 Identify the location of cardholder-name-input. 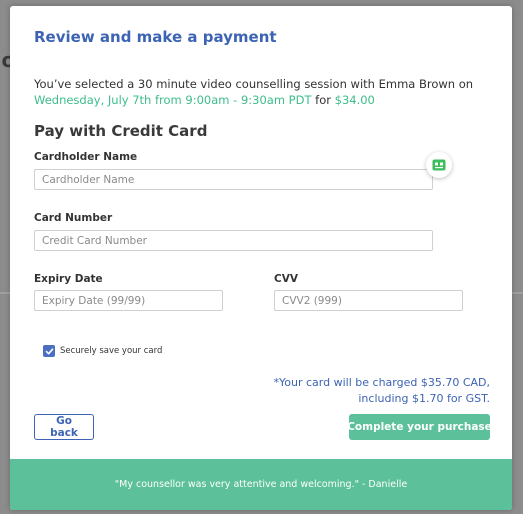
(233, 179).